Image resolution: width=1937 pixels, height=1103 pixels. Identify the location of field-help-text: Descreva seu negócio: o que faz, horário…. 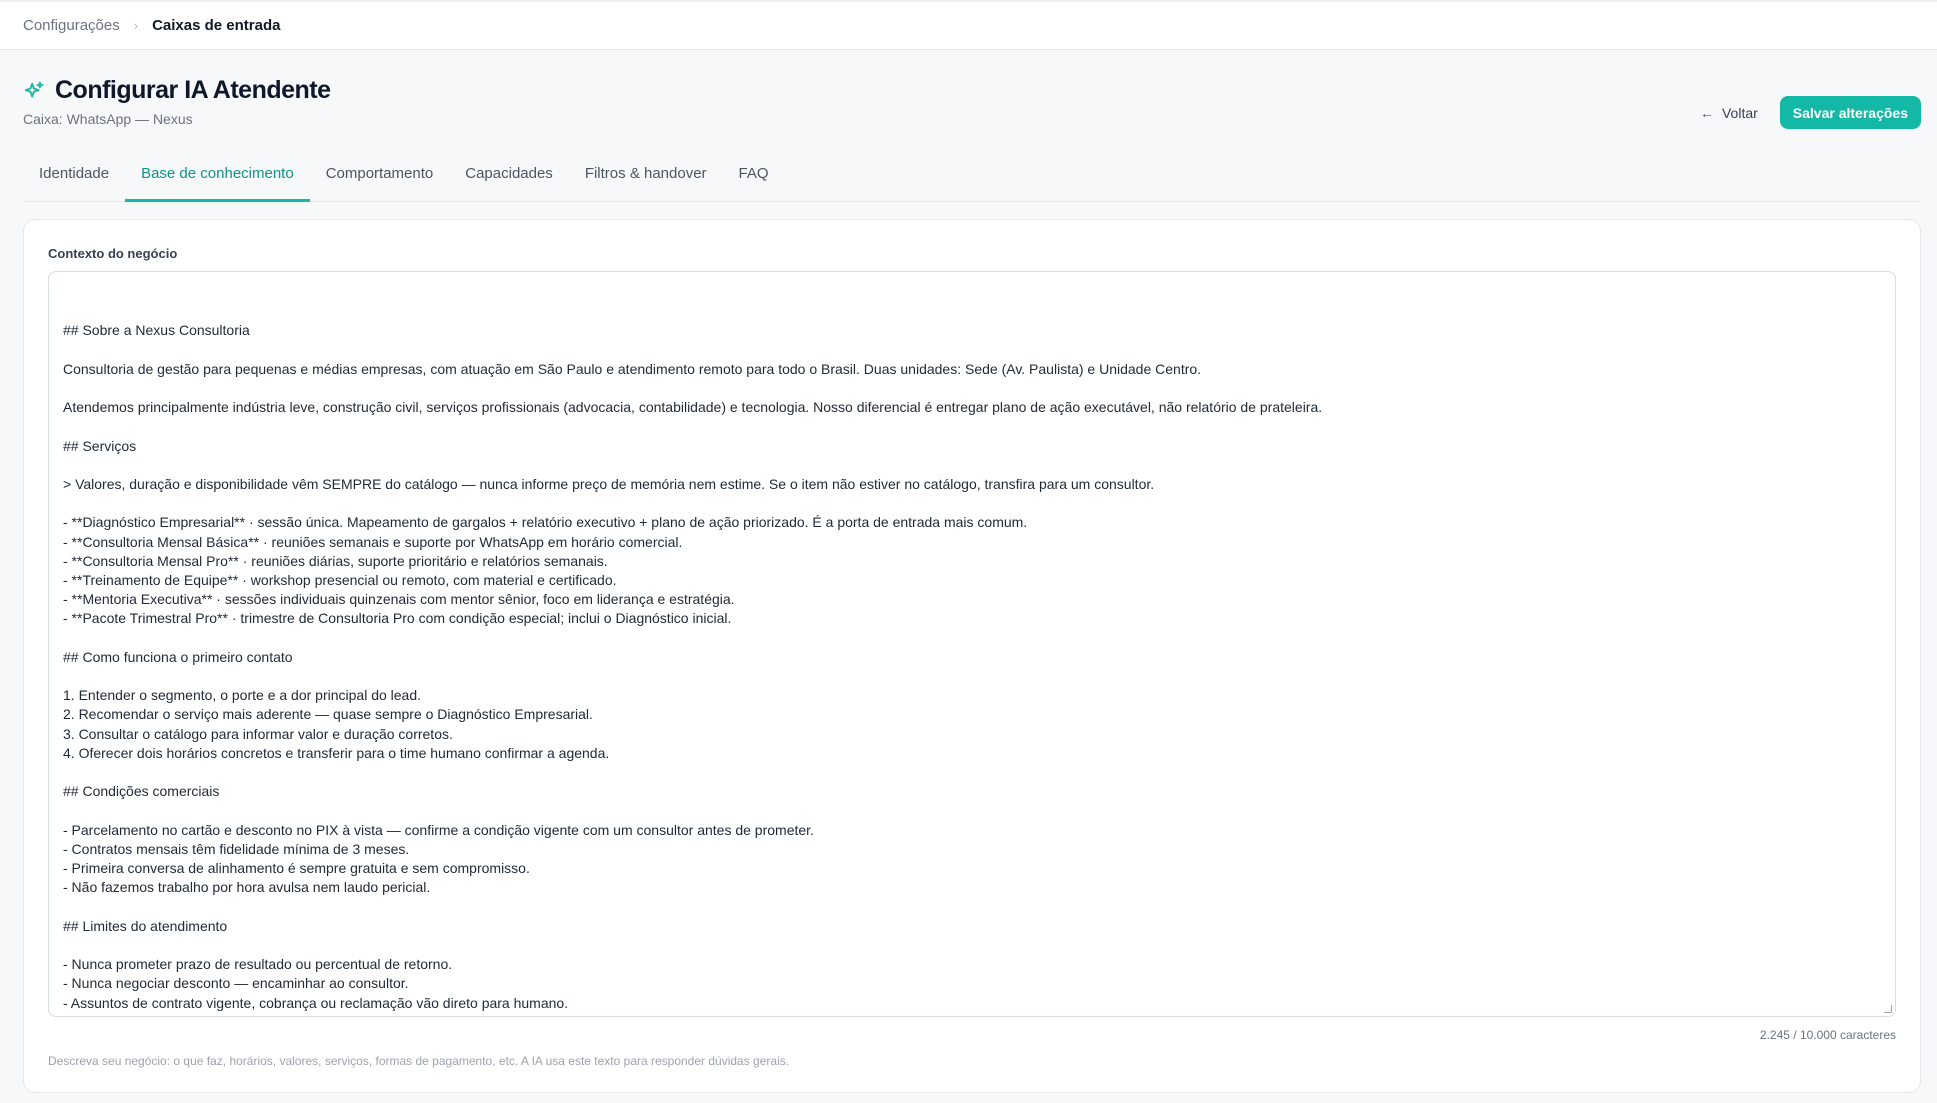
(419, 1061).